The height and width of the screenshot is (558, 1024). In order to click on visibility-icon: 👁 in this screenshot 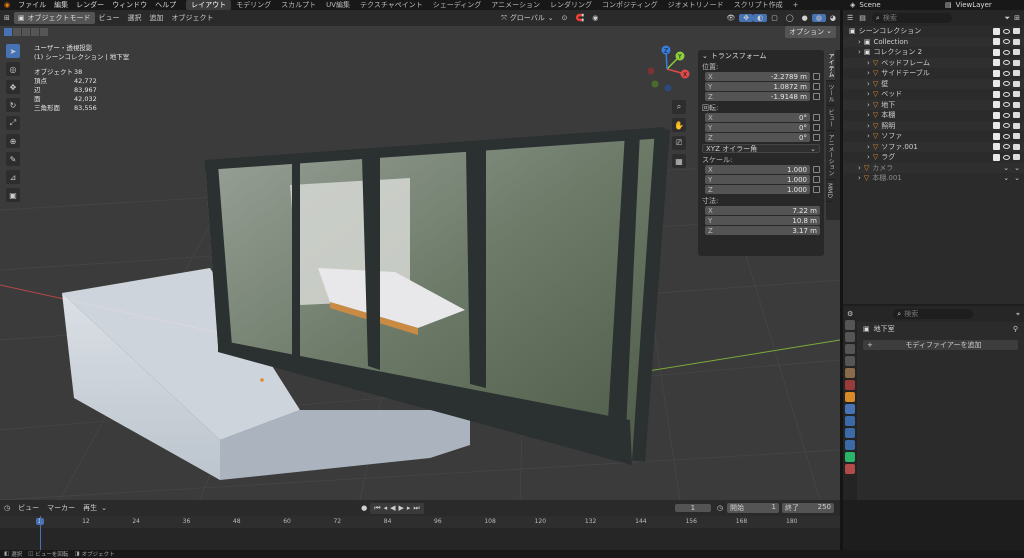, I will do `click(730, 18)`.